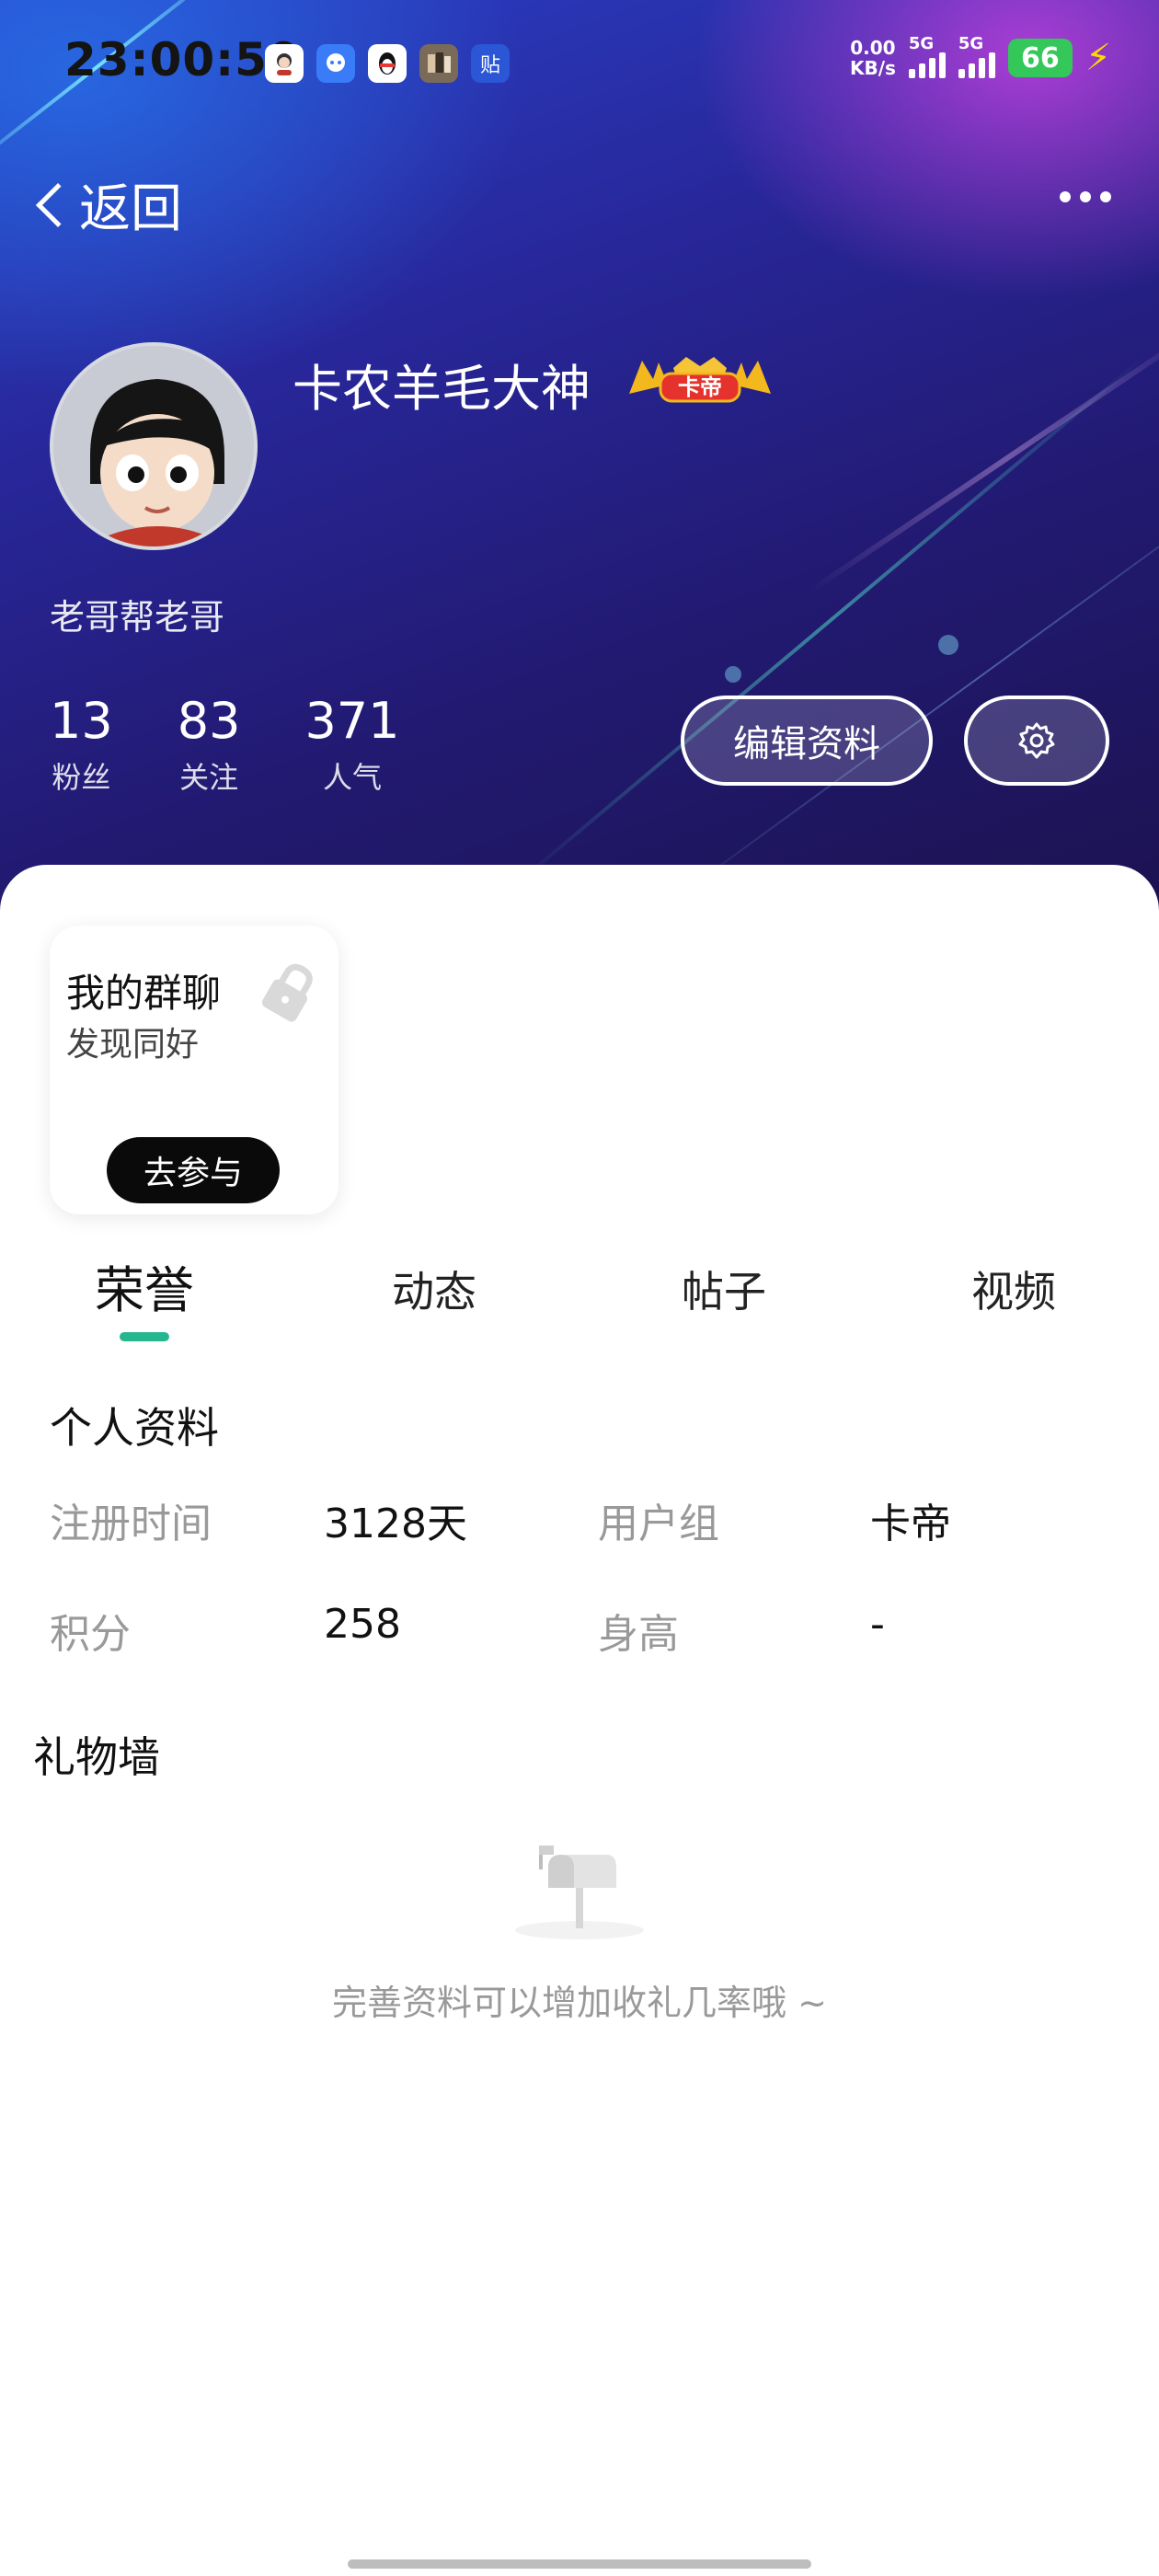  What do you see at coordinates (287, 993) in the screenshot?
I see `lock-icon` at bounding box center [287, 993].